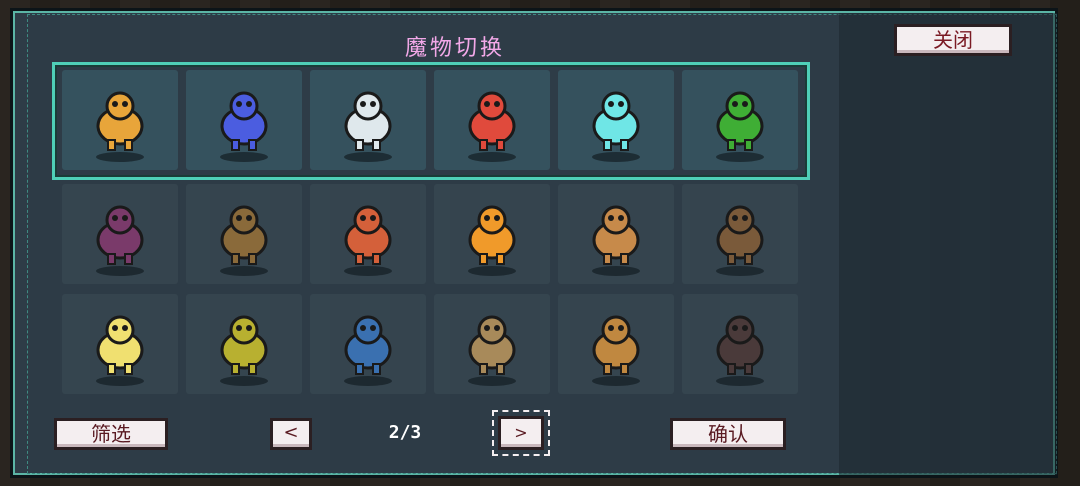  Describe the element at coordinates (111, 434) in the screenshot. I see `filter-button: 筛选` at that location.